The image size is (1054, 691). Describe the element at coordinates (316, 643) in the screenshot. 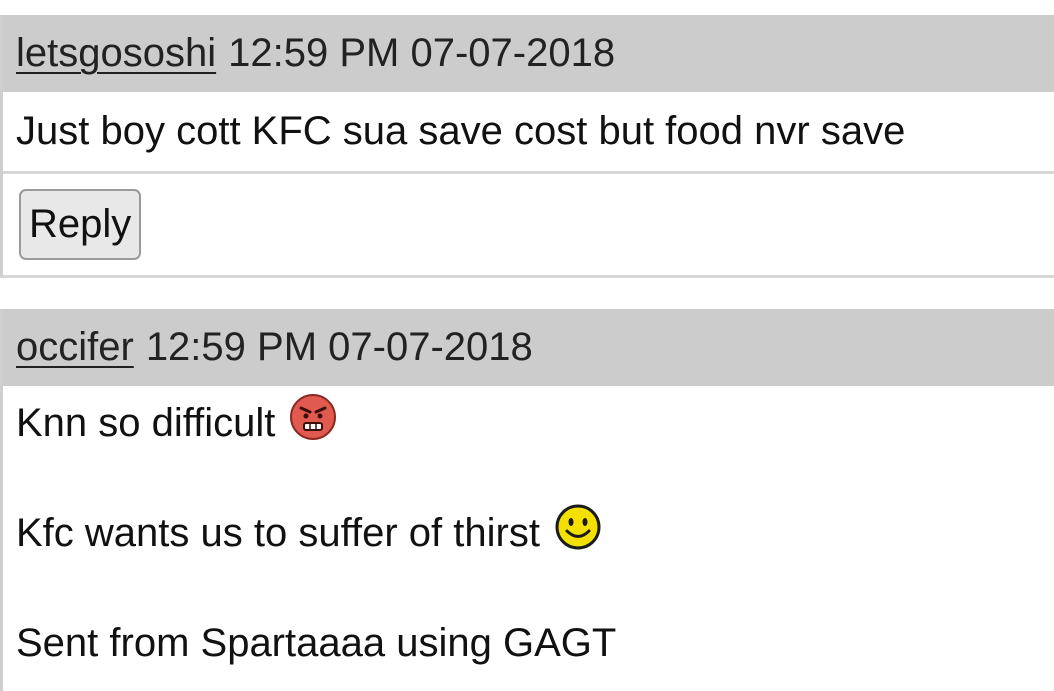

I see `post-signature: Sent from Spartaaaa using GAGT` at that location.